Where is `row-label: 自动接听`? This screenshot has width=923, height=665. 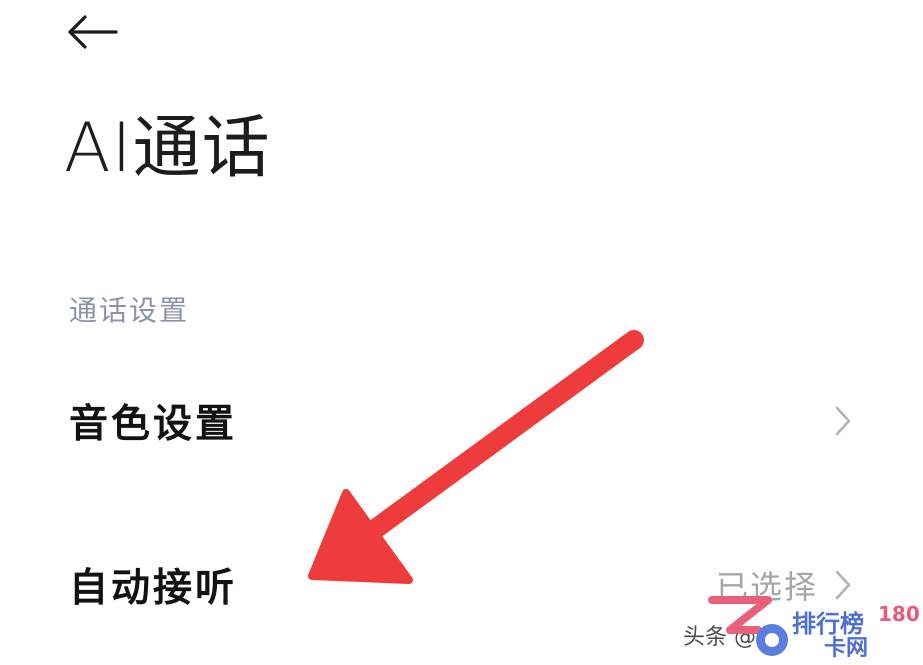 row-label: 自动接听 is located at coordinates (153, 588).